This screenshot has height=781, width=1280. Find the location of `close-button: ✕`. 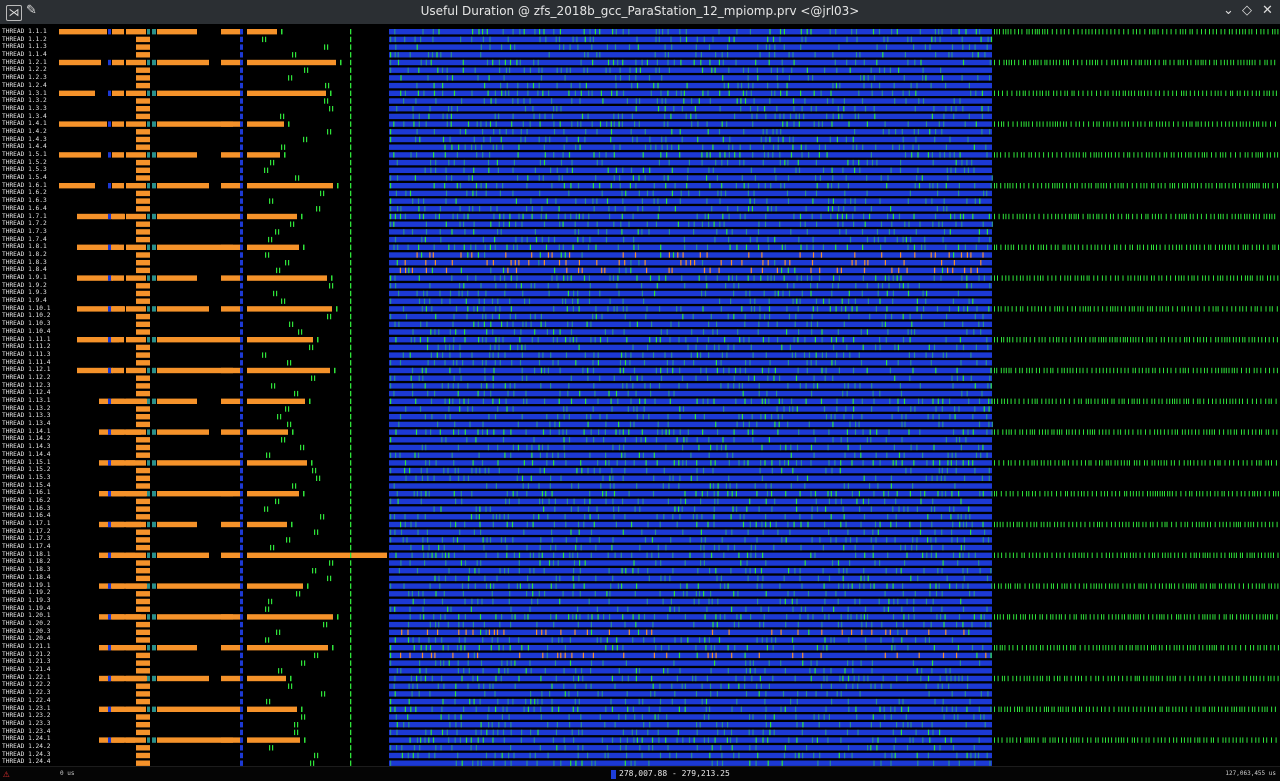

close-button: ✕ is located at coordinates (1267, 10).